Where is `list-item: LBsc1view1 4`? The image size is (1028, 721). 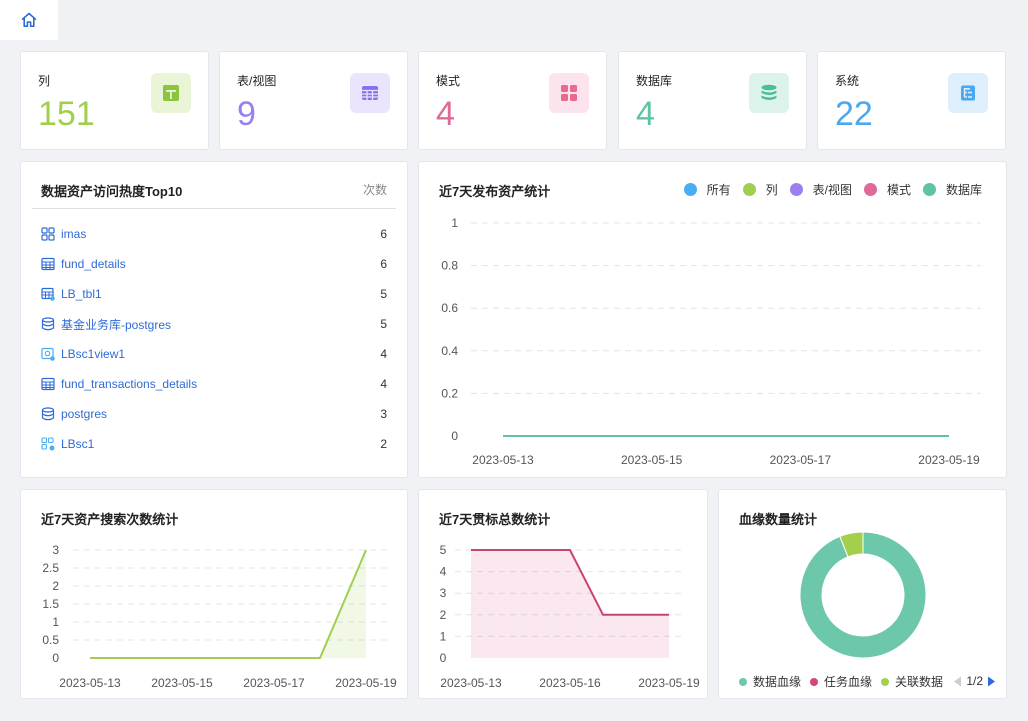
list-item: LBsc1view1 4 is located at coordinates (214, 354).